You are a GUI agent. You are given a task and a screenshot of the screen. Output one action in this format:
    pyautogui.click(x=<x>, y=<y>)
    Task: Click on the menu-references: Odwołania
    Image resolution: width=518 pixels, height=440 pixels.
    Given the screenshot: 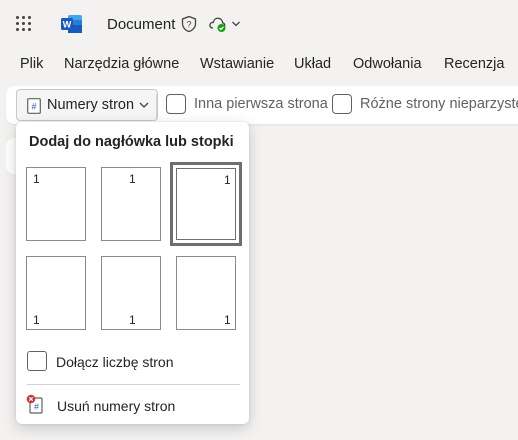 What is the action you would take?
    pyautogui.click(x=387, y=64)
    